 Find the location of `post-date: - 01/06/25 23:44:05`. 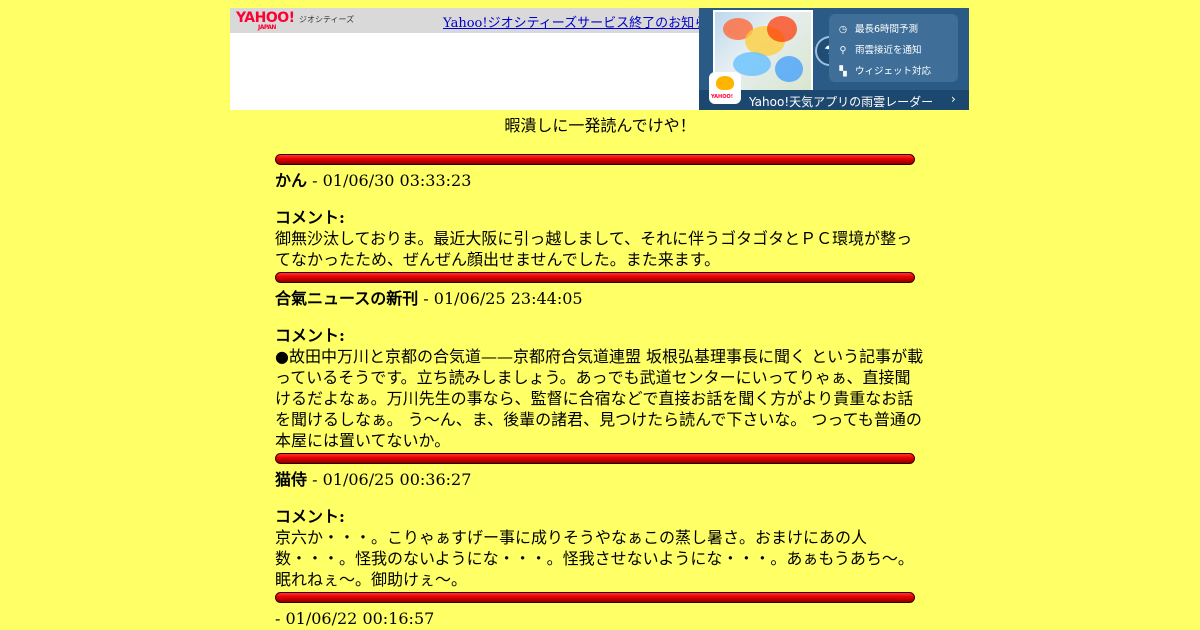

post-date: - 01/06/25 23:44:05 is located at coordinates (500, 298).